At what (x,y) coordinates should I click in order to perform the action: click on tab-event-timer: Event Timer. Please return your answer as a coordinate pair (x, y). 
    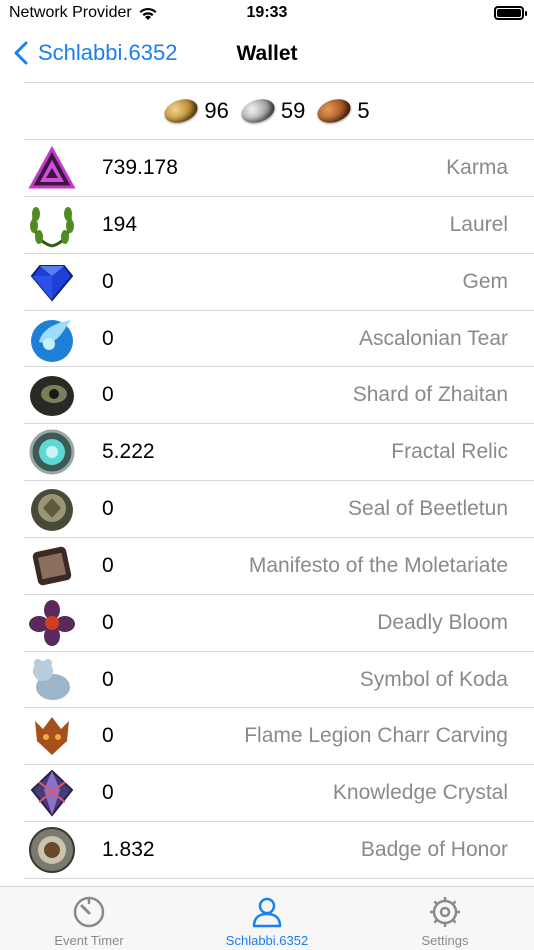
    Looking at the image, I should click on (89, 918).